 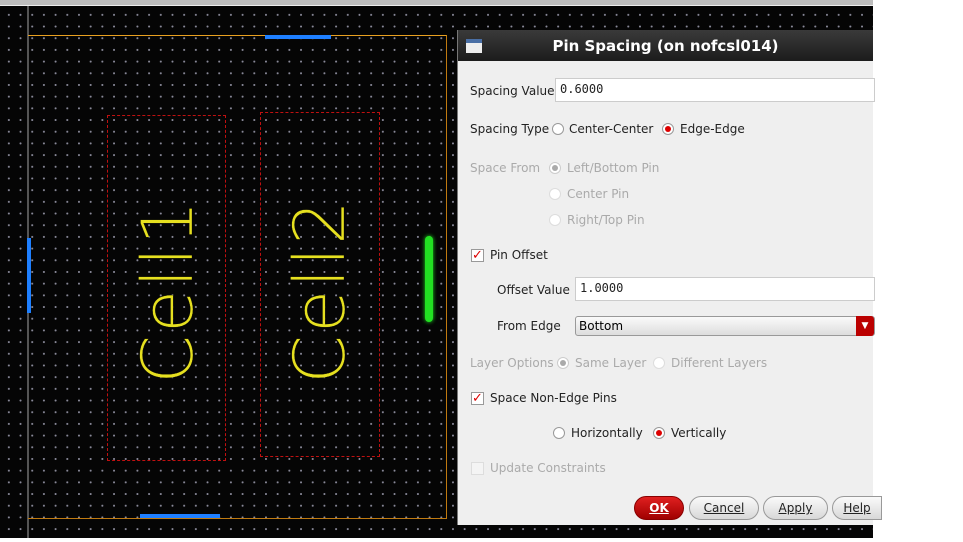 What do you see at coordinates (659, 363) in the screenshot?
I see `radio-different-layers` at bounding box center [659, 363].